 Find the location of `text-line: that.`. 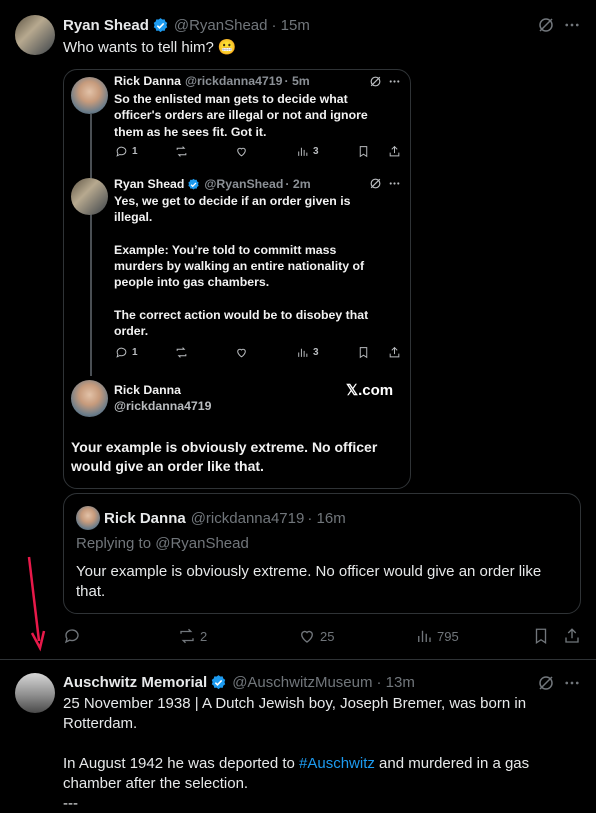

text-line: that. is located at coordinates (91, 591).